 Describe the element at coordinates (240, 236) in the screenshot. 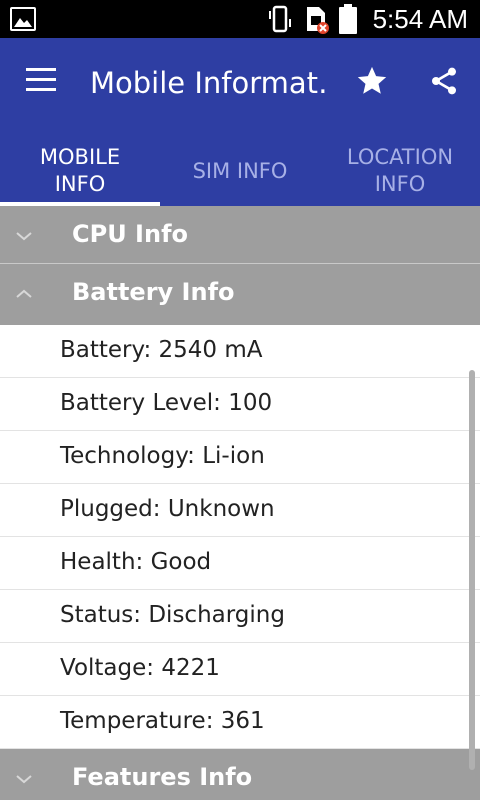

I see `group-cpu-info: CPU Info` at that location.